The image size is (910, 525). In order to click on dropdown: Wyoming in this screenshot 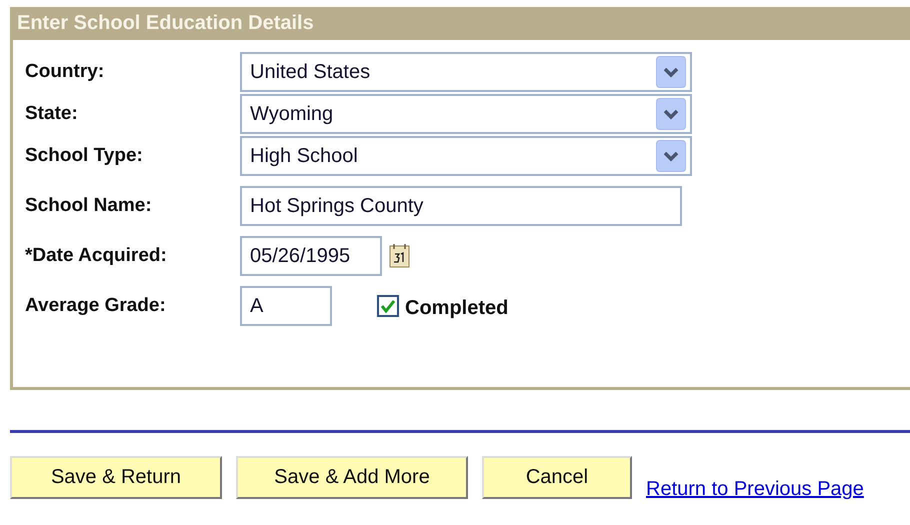, I will do `click(466, 114)`.